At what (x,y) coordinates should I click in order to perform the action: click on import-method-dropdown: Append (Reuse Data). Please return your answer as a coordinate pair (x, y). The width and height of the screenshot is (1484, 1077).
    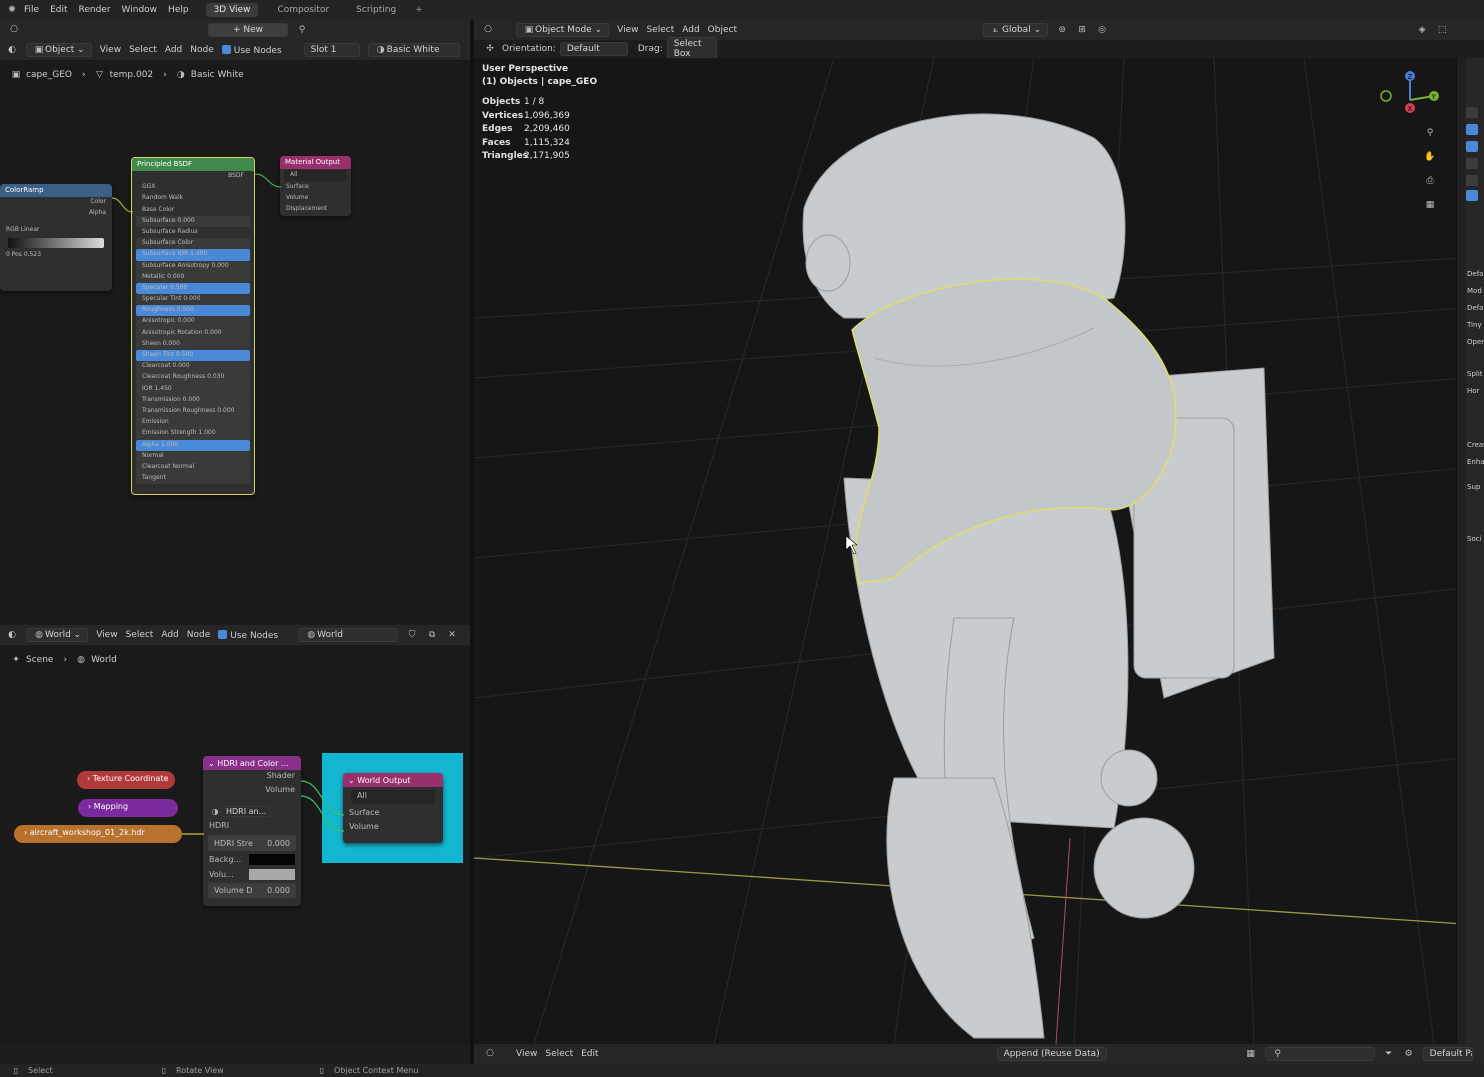
    Looking at the image, I should click on (1051, 1054).